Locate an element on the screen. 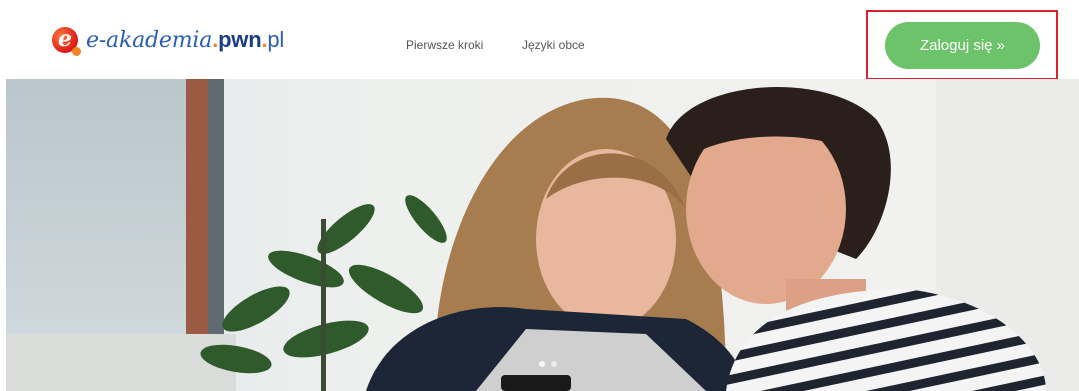 The height and width of the screenshot is (391, 1079). logo-wordmark: e-akademia.pwn.pl is located at coordinates (185, 40).